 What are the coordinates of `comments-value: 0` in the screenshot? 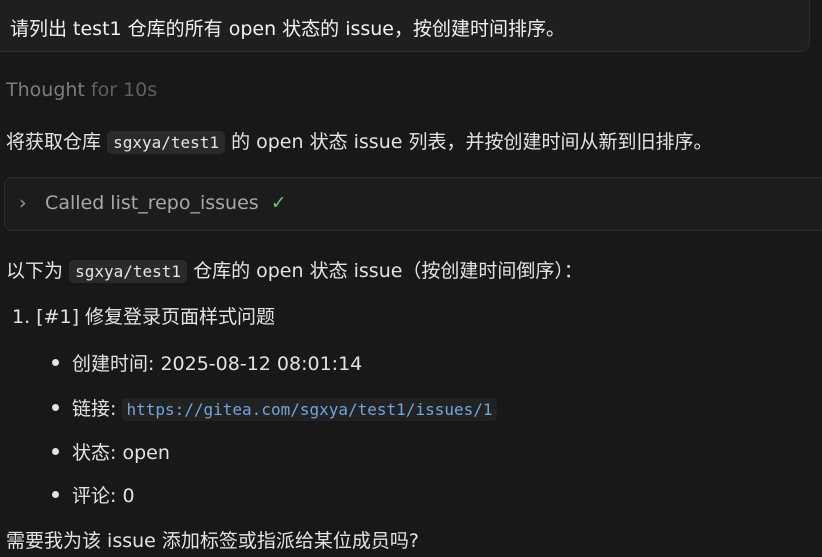 It's located at (128, 496).